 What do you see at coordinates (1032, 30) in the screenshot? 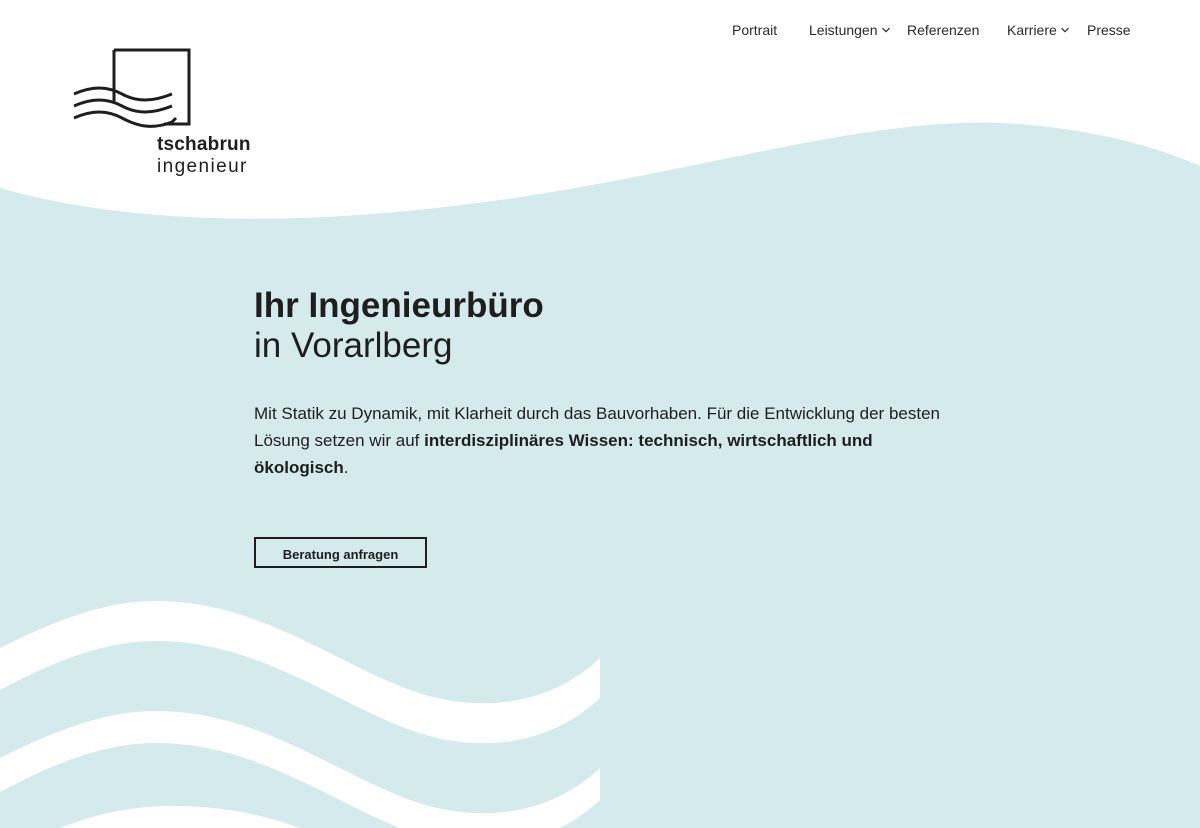
I see `nav-item-label: Karriere` at bounding box center [1032, 30].